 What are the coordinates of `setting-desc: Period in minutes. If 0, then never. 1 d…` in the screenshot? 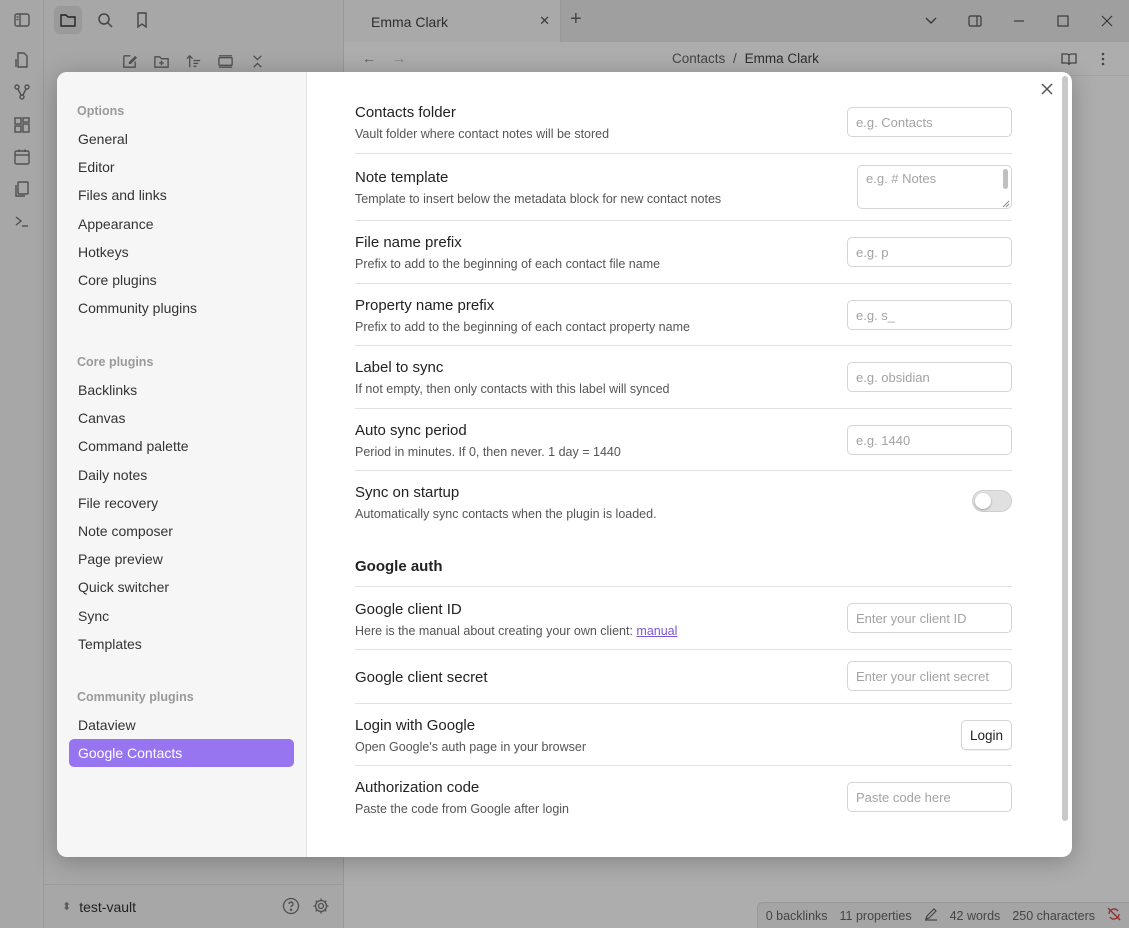 It's located at (488, 452).